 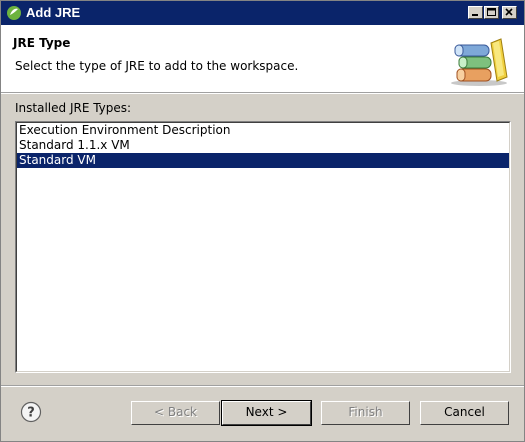 I want to click on eclipse-icon, so click(x=14, y=13).